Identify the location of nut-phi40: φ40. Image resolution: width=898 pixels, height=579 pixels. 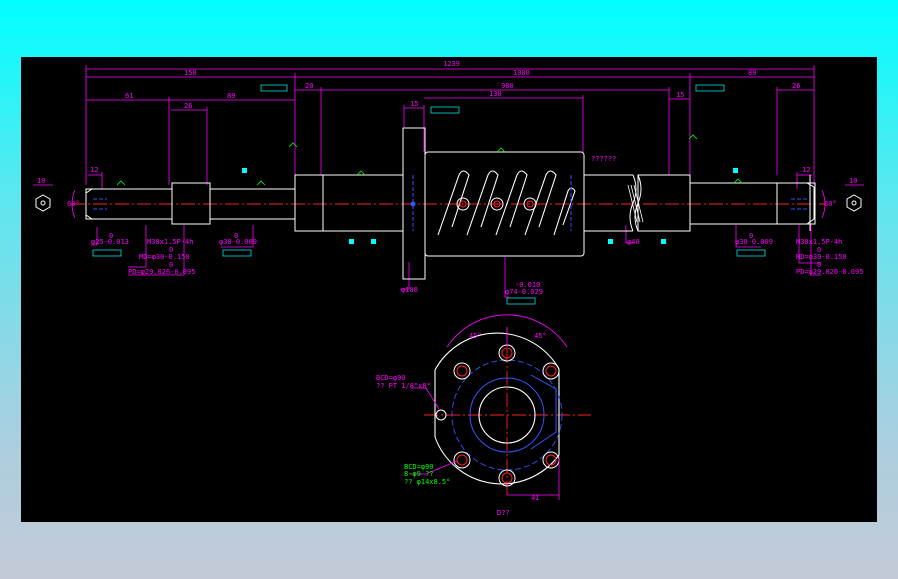
(633, 242).